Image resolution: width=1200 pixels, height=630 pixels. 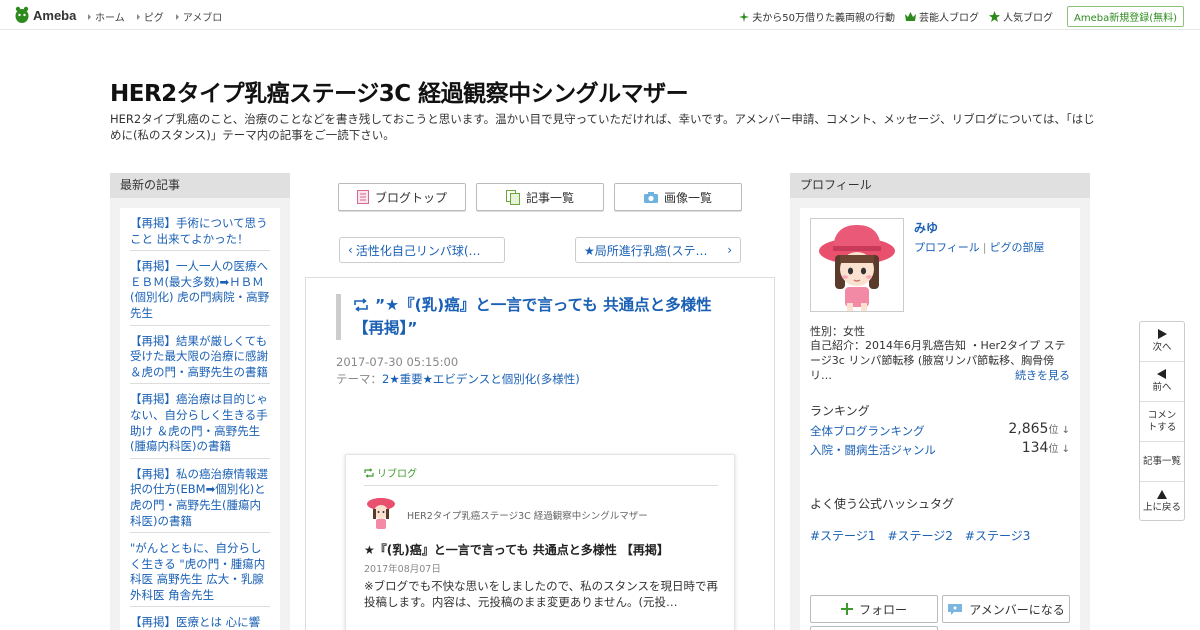 I want to click on popular-blog-link: 人気ブログ, so click(x=1020, y=16).